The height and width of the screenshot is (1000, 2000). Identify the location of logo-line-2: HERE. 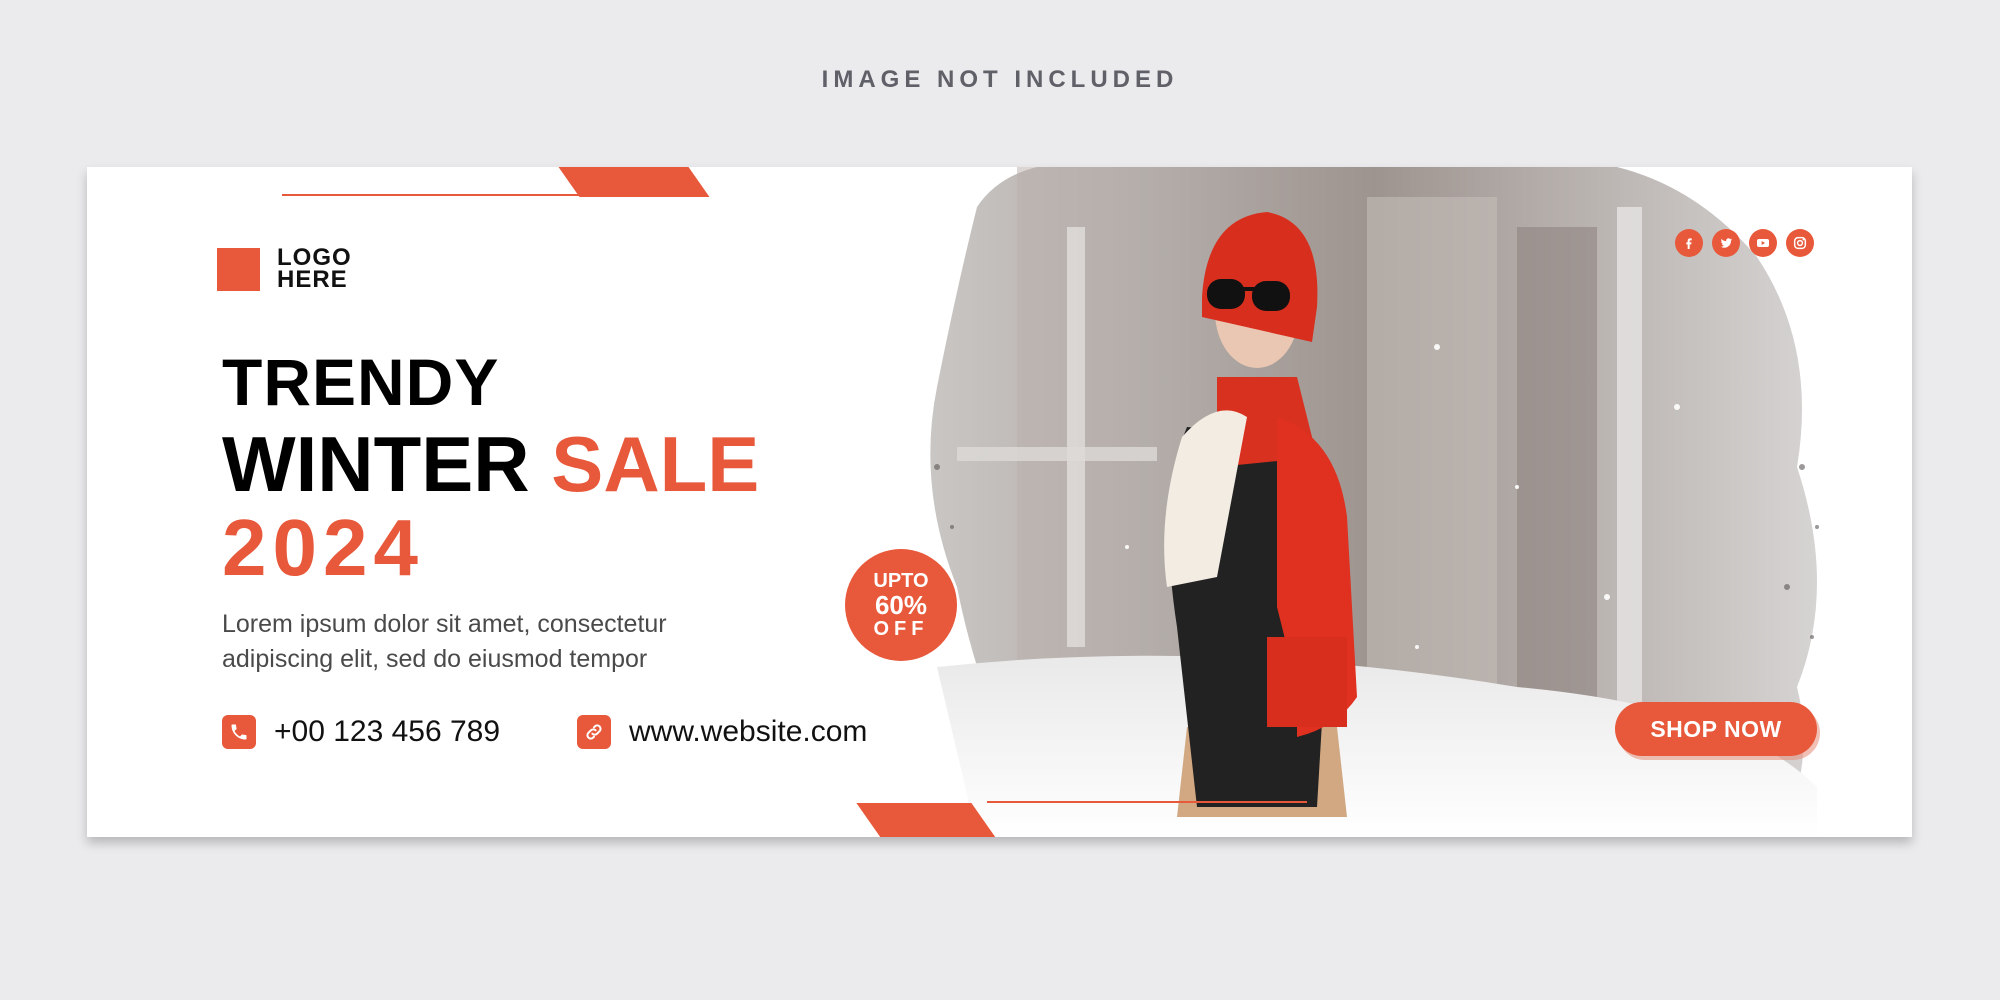
(312, 279).